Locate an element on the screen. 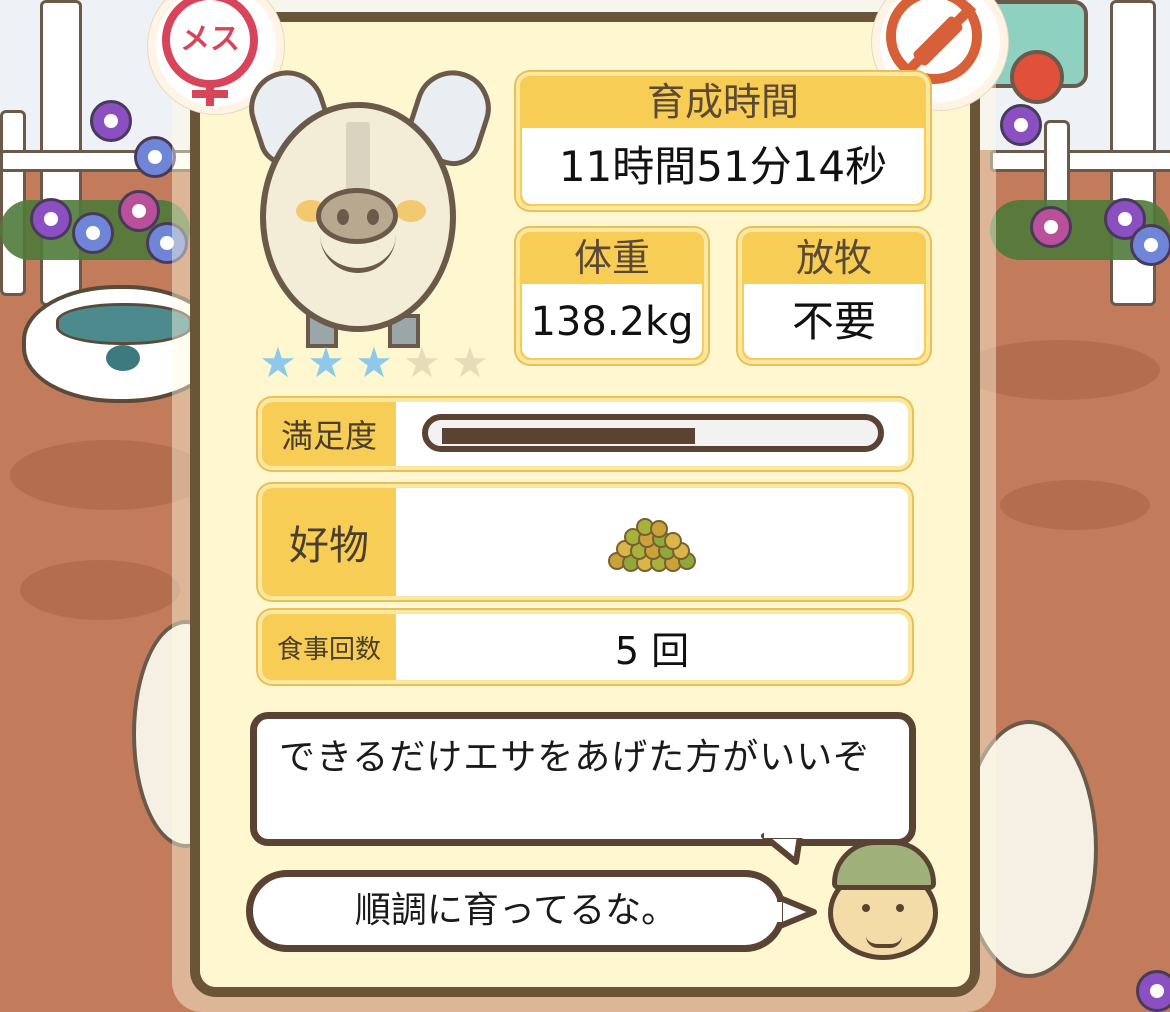  pig-portrait is located at coordinates (370, 204).